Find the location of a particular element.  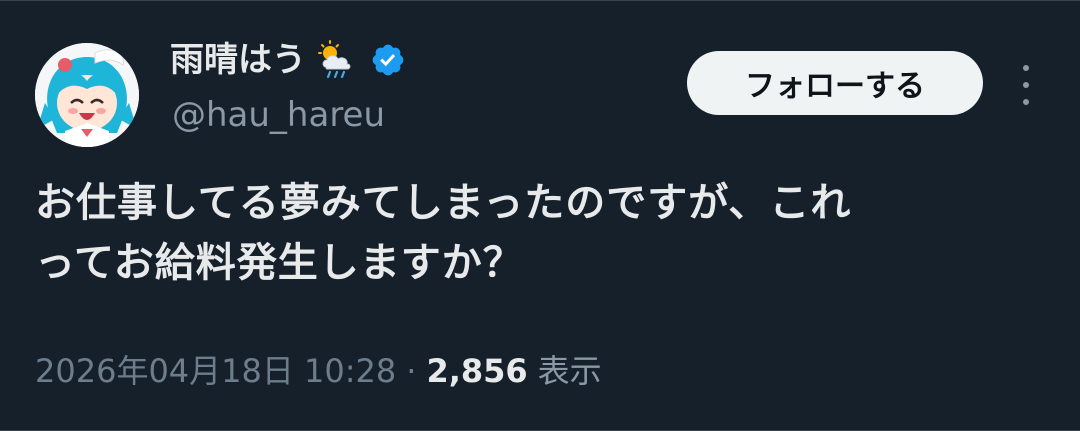

follow-button: フォローする is located at coordinates (835, 83).